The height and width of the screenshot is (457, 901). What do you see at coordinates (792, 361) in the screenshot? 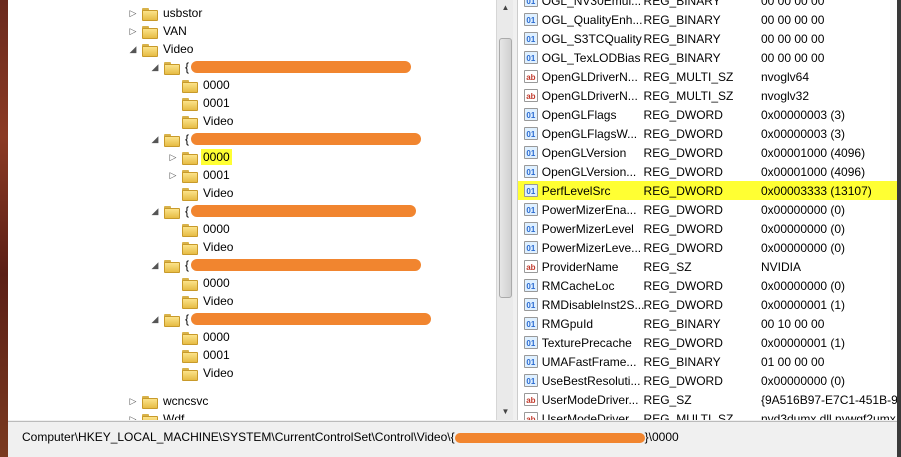
I see `value-data: 01 00 00 00` at bounding box center [792, 361].